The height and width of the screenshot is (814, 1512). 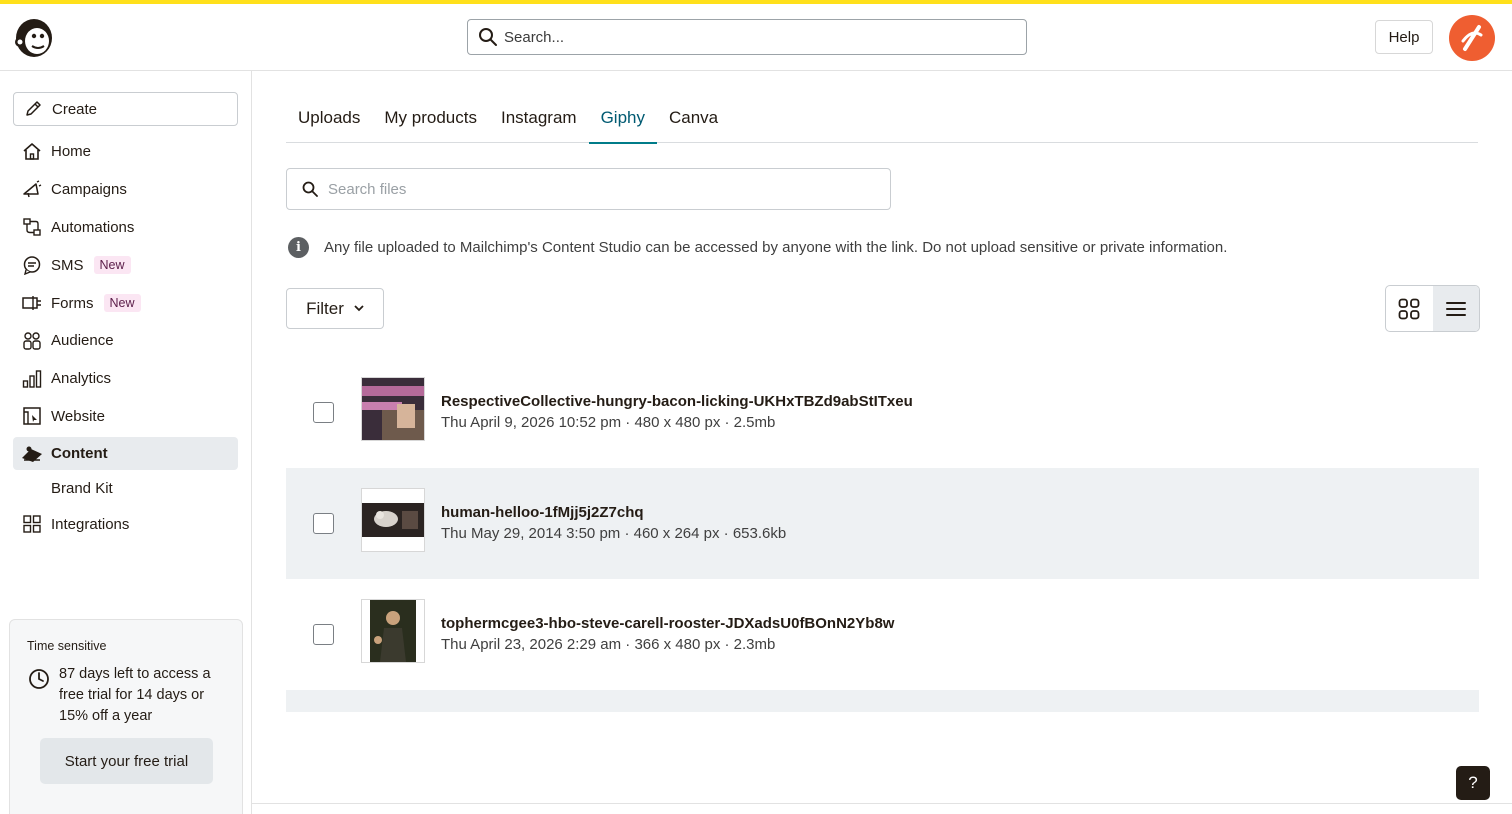 I want to click on sidebar-item-home: Home, so click(x=125, y=152).